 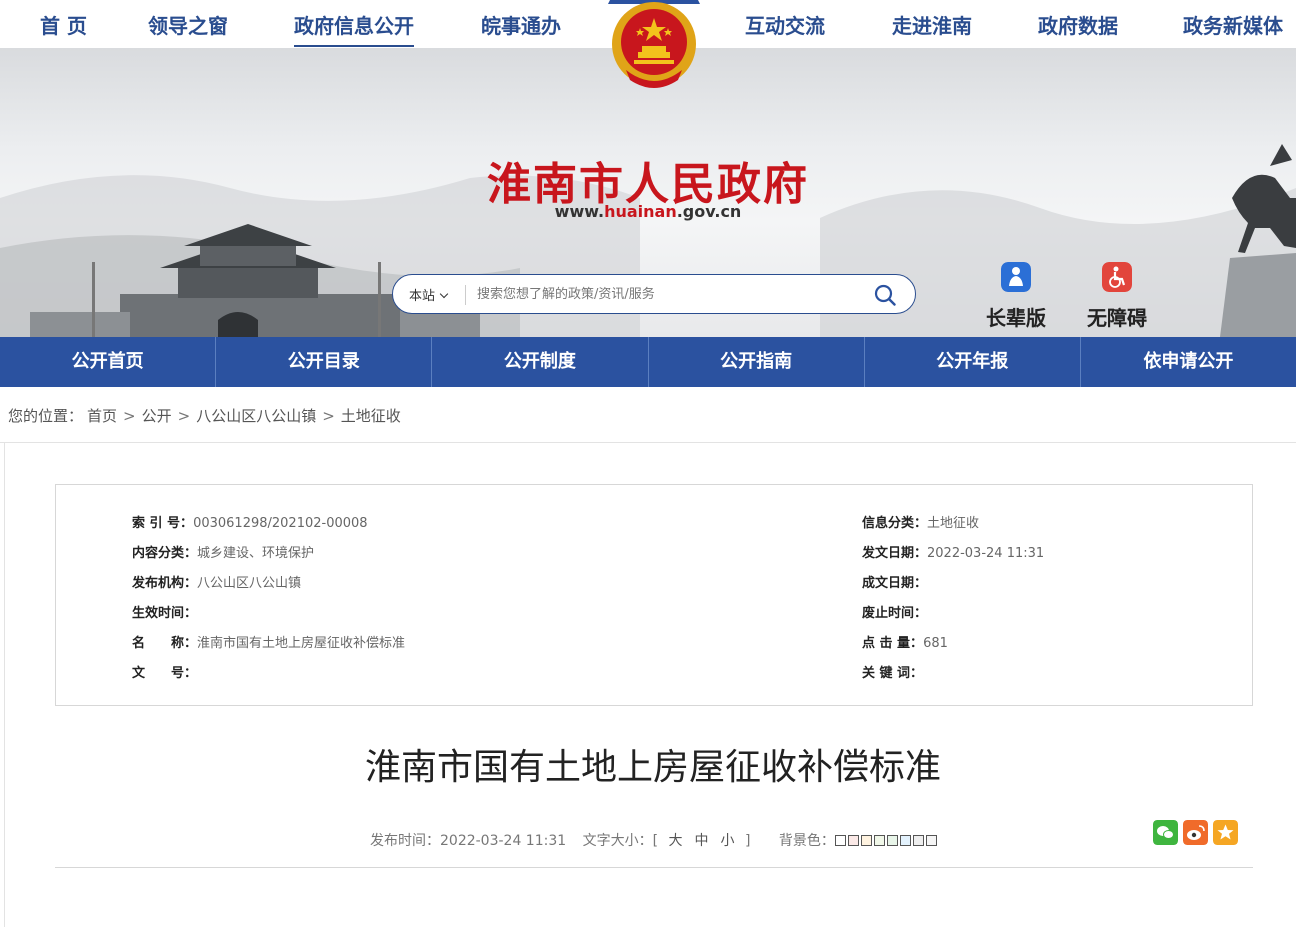 I want to click on disclosure-navigation: 公开首页 公开目录 公开制度 公开指南 公开年报 依申请公开, so click(x=648, y=362).